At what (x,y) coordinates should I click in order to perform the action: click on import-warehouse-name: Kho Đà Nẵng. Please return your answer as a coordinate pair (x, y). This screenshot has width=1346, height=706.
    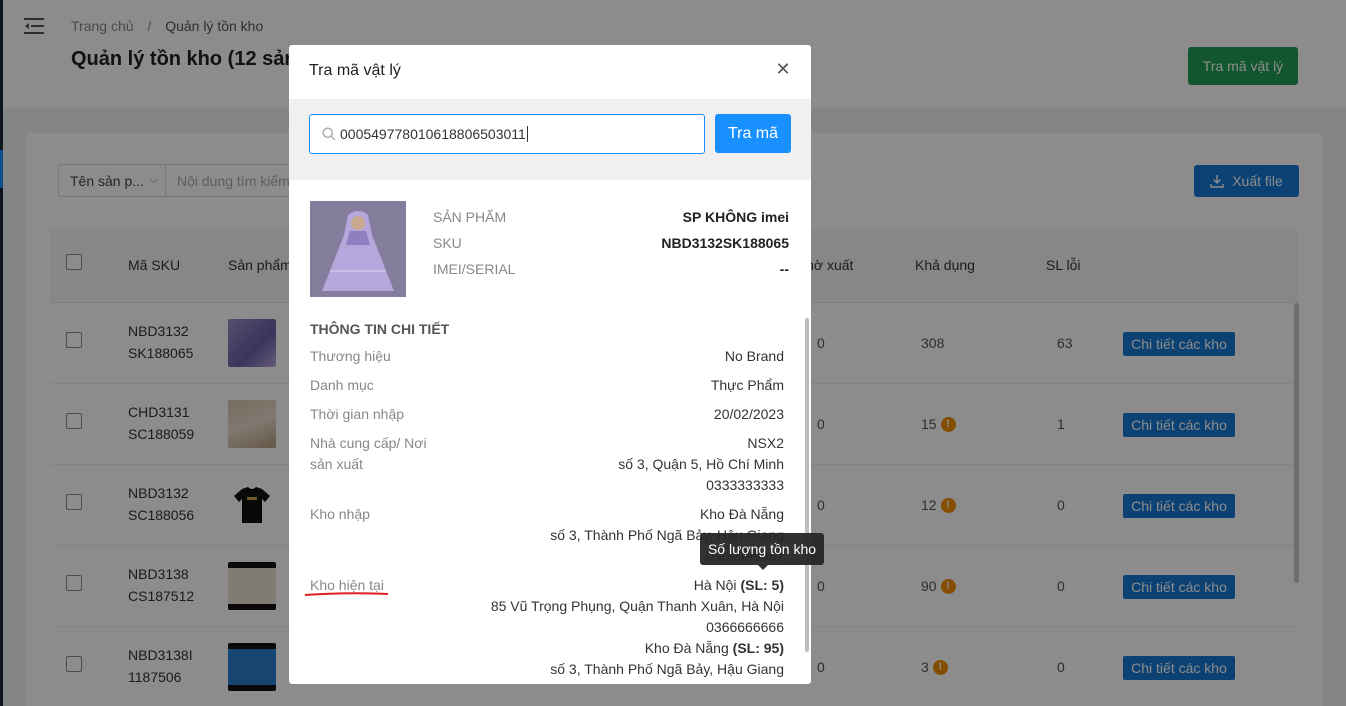
    Looking at the image, I should click on (741, 514).